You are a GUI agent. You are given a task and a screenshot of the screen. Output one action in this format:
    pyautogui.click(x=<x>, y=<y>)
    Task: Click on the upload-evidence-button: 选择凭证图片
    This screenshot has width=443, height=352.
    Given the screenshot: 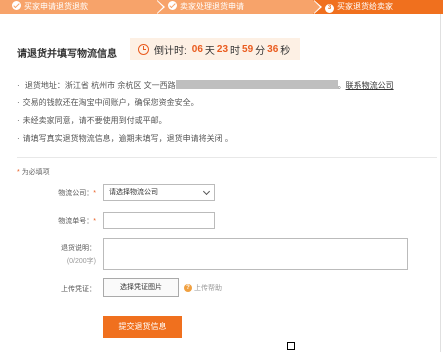 What is the action you would take?
    pyautogui.click(x=141, y=287)
    